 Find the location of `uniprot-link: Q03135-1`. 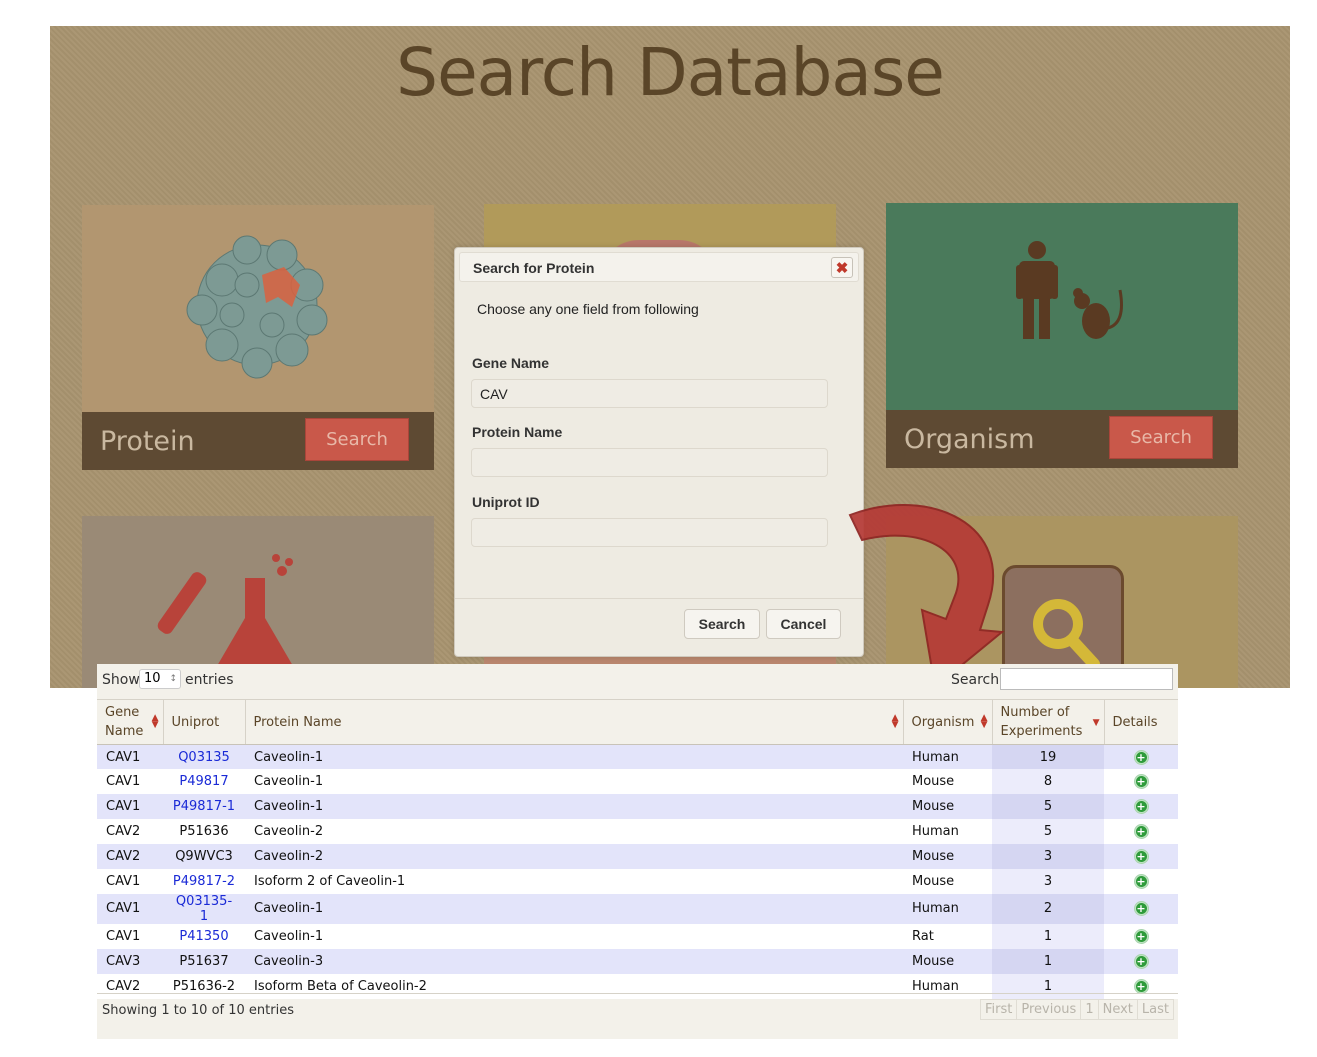

uniprot-link: Q03135-1 is located at coordinates (204, 909).